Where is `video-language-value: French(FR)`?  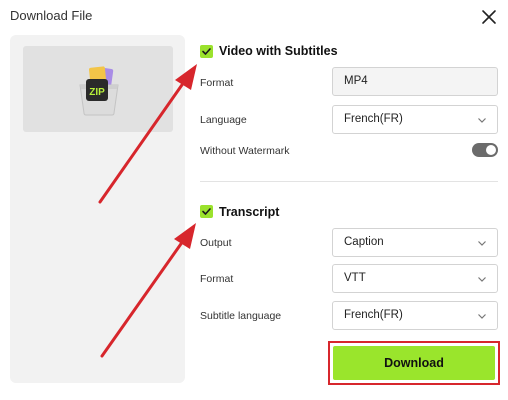 video-language-value: French(FR) is located at coordinates (373, 119).